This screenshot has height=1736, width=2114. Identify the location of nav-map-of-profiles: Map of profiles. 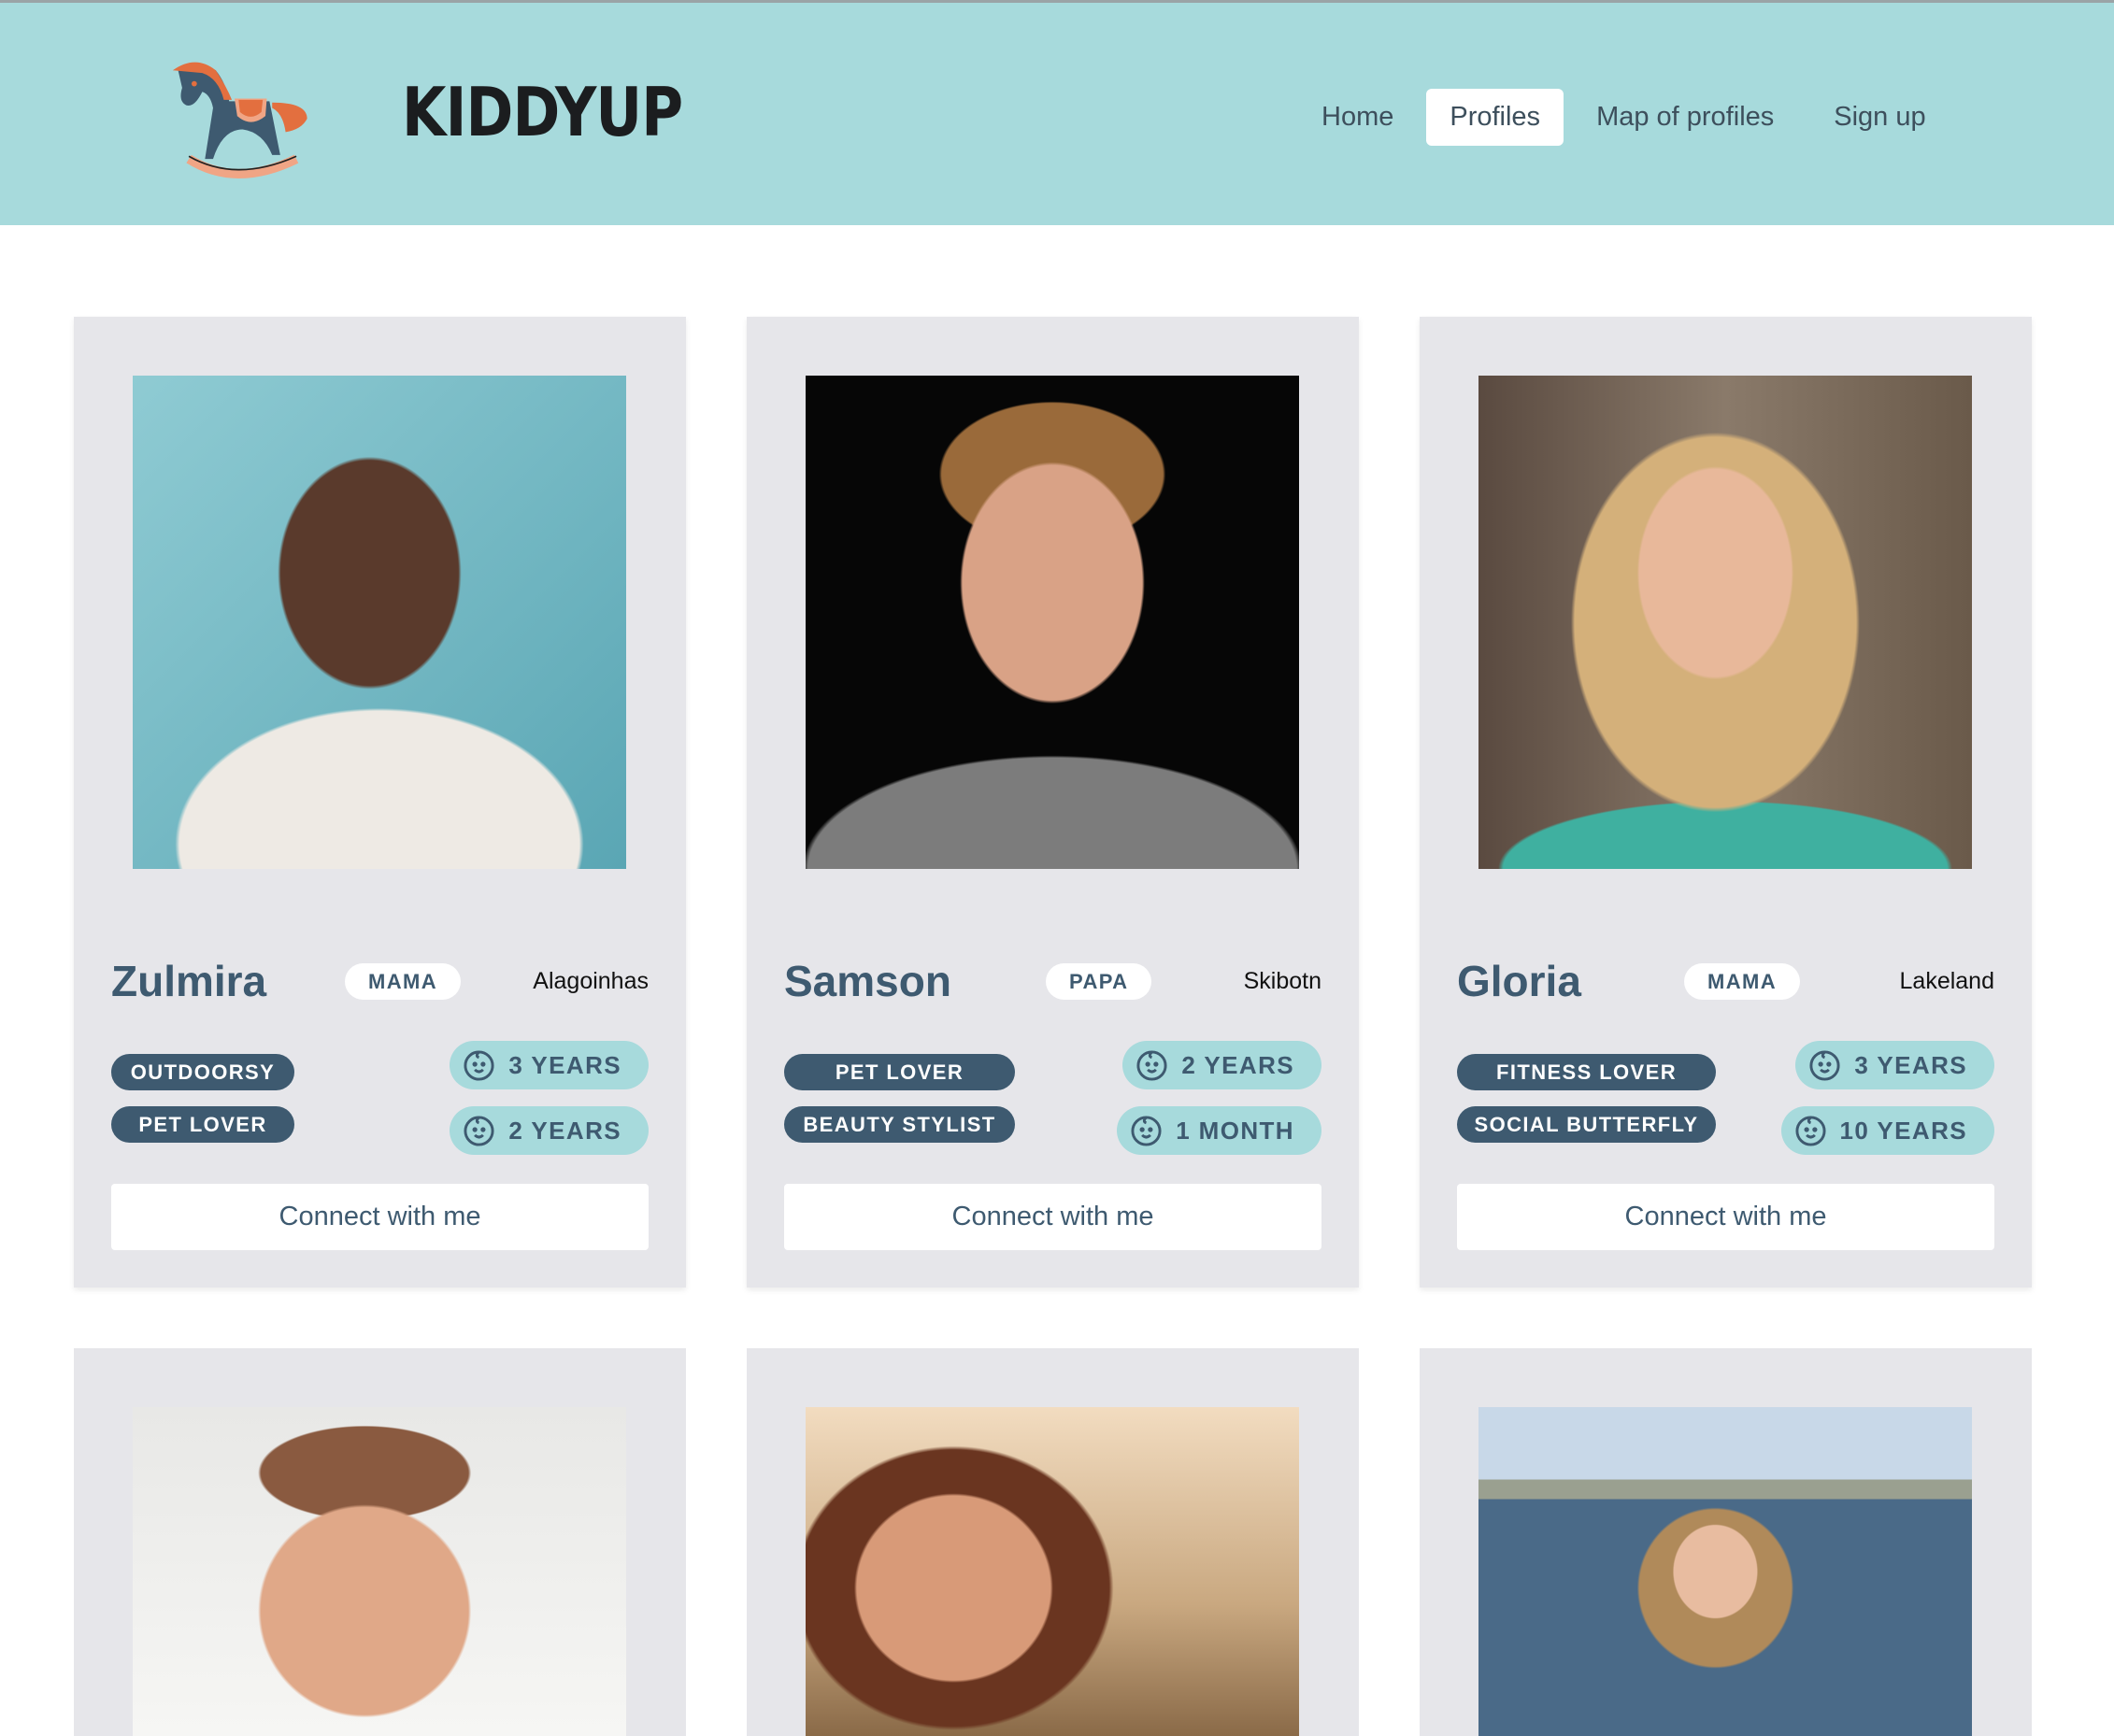
(1685, 117).